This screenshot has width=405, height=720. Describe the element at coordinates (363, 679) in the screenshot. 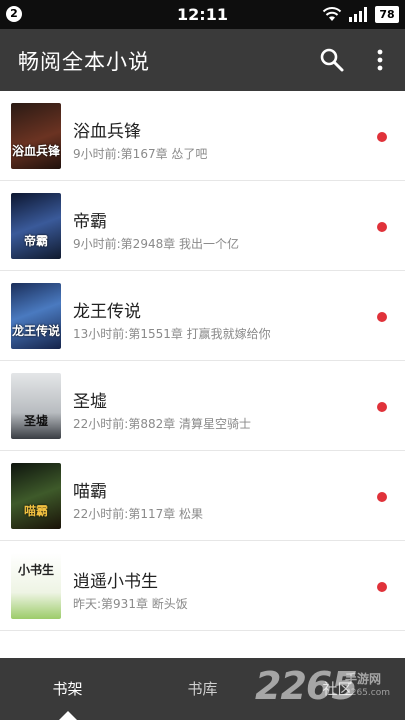

I see `watermark-text: 手游网` at that location.